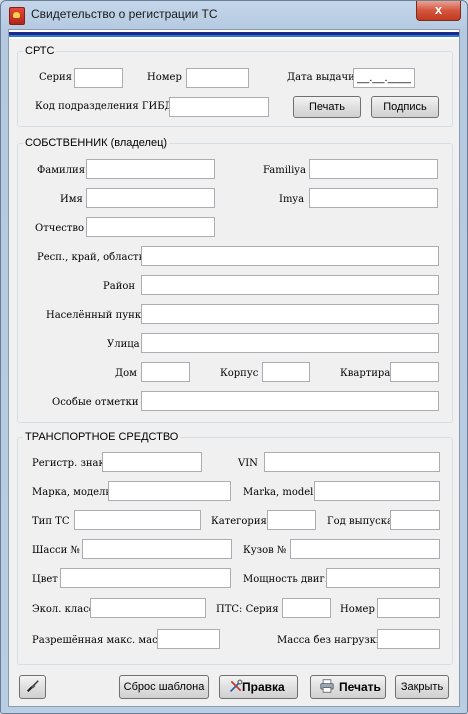 This screenshot has width=468, height=714. What do you see at coordinates (291, 520) in the screenshot?
I see `vehicle-category-input` at bounding box center [291, 520].